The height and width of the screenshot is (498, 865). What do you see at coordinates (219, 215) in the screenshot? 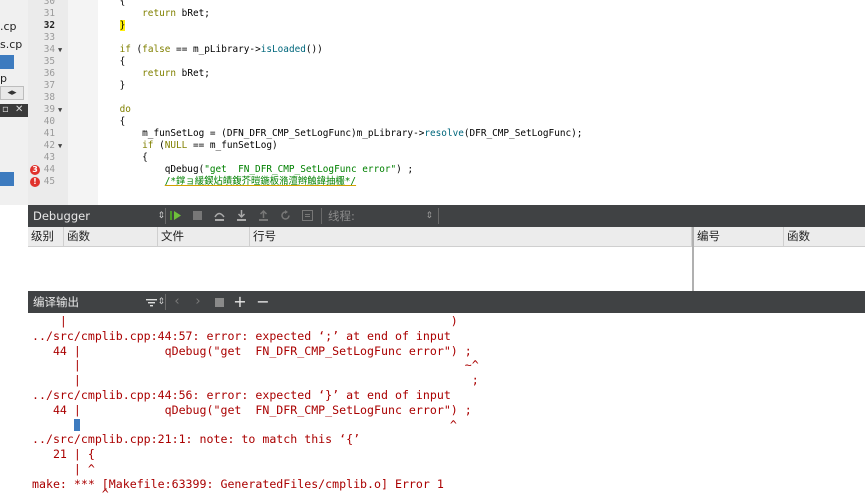
I see `step-over-icon` at bounding box center [219, 215].